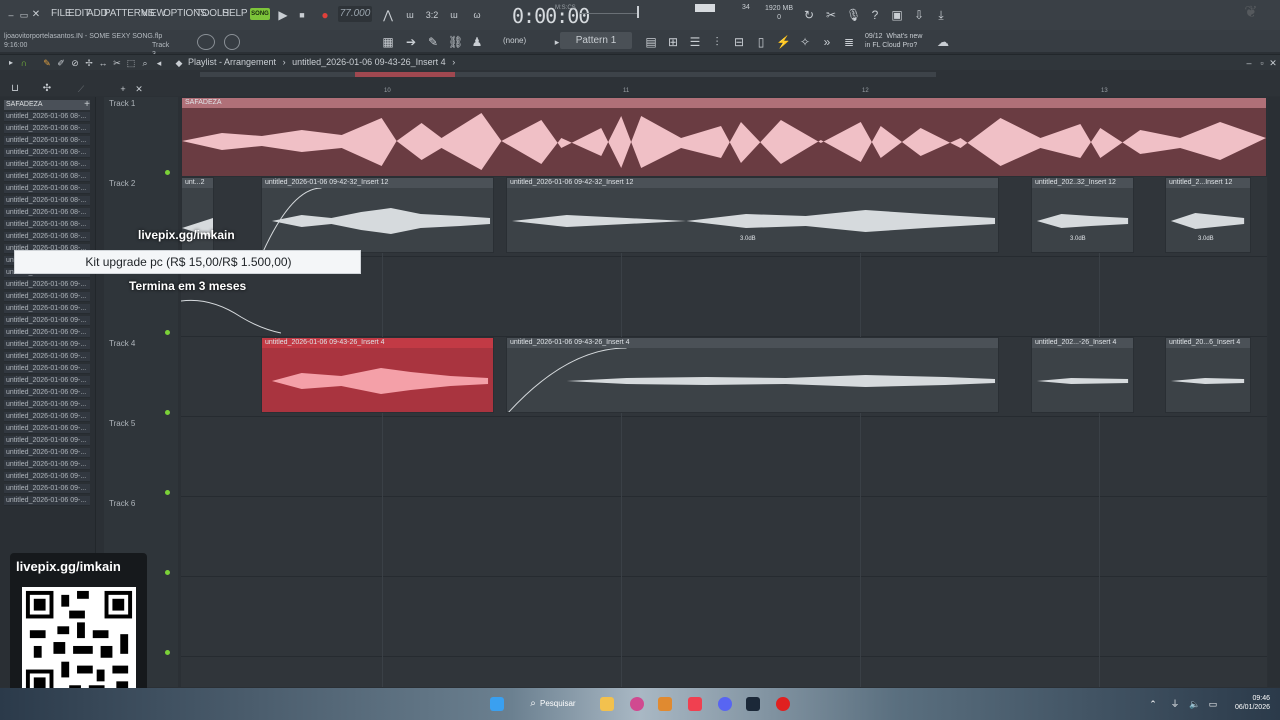 The image size is (1280, 720). What do you see at coordinates (131, 63) in the screenshot?
I see `select-tool-icon: ⬚` at bounding box center [131, 63].